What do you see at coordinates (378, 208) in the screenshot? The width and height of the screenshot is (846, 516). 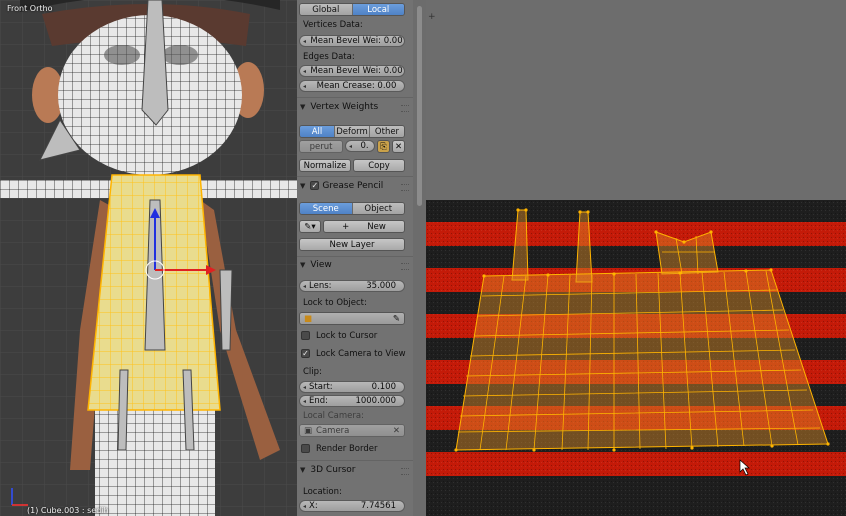 I see `tab-object: Object` at bounding box center [378, 208].